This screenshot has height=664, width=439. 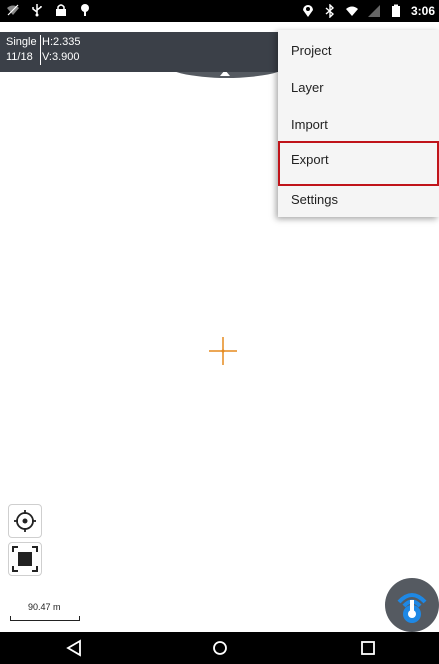 I want to click on status-left-icons, so click(x=49, y=10).